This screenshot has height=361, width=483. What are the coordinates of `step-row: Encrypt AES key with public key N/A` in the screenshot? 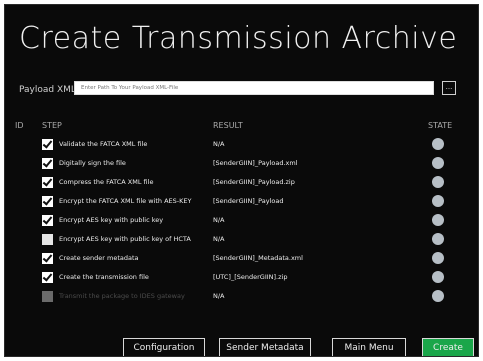 It's located at (241, 222).